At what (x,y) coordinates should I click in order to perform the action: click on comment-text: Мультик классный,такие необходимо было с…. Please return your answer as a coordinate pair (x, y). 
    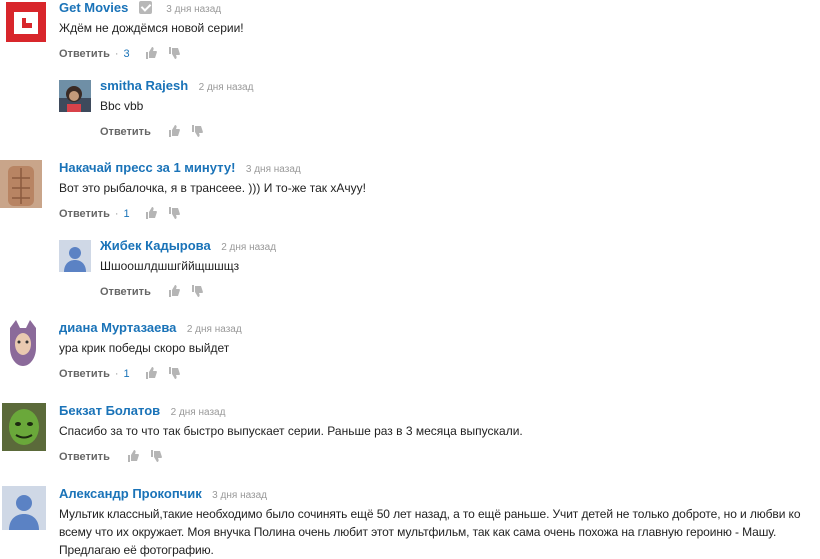
    Looking at the image, I should click on (430, 532).